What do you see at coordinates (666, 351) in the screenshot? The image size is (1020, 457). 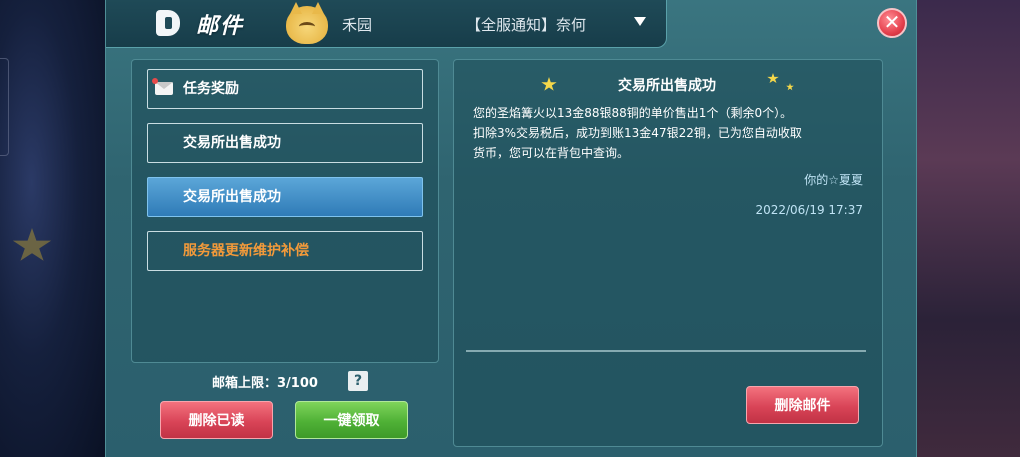 I see `divider` at bounding box center [666, 351].